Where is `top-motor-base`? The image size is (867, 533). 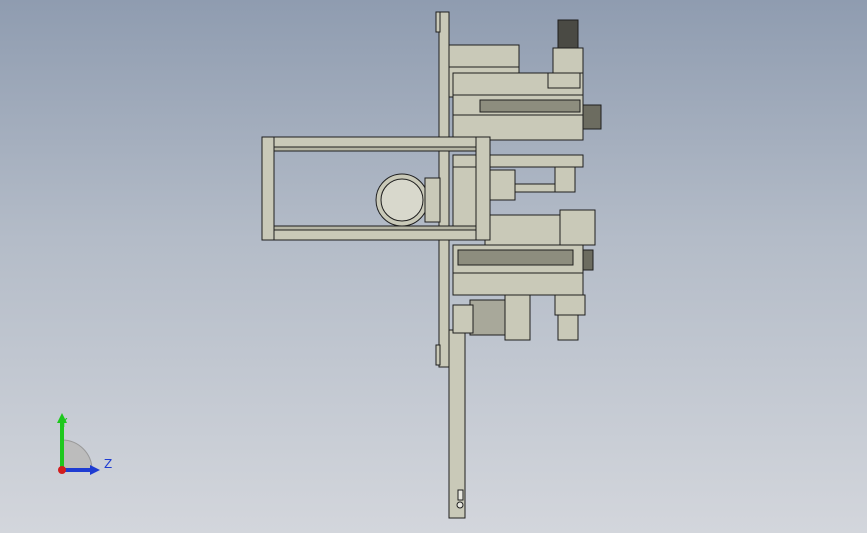
top-motor-base is located at coordinates (564, 80).